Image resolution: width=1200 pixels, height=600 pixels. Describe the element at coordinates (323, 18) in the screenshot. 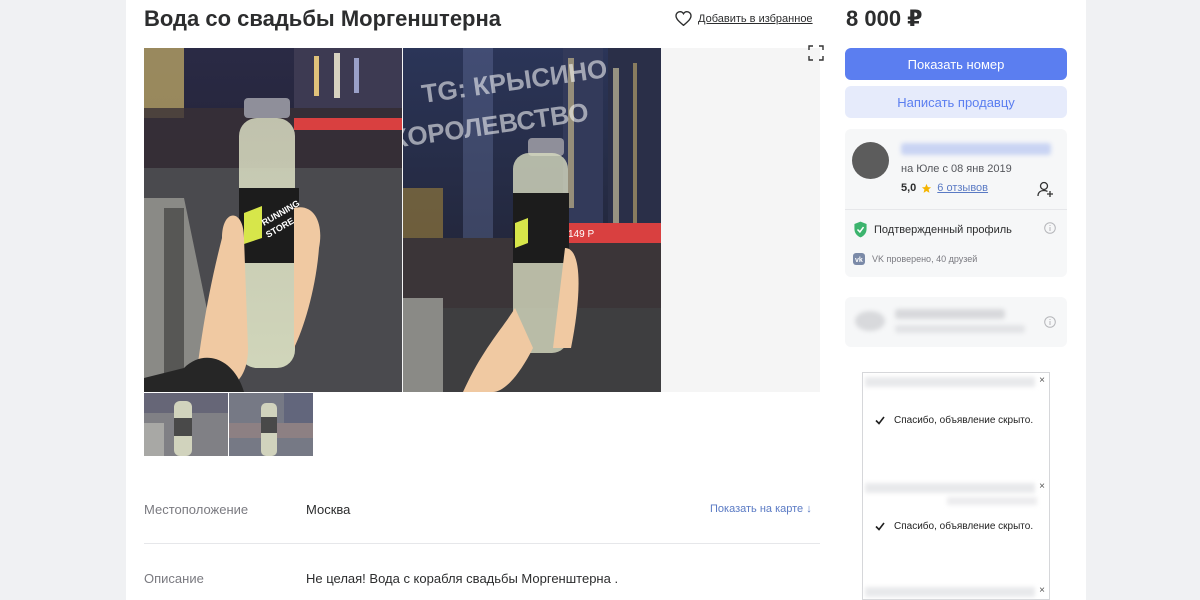

I see `page-title: Вода со свадьбы Моргенштерна` at that location.